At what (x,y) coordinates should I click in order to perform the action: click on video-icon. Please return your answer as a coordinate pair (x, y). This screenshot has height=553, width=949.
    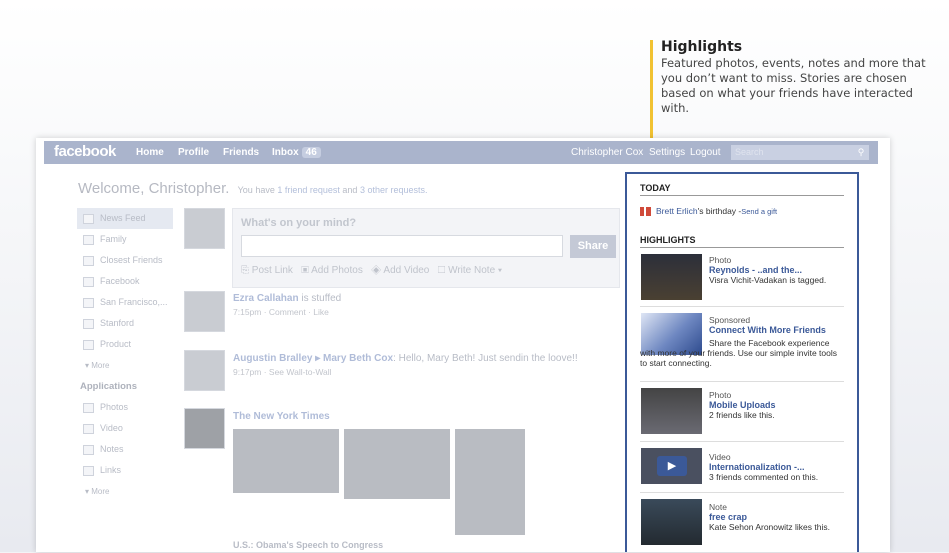
    Looking at the image, I should click on (88, 428).